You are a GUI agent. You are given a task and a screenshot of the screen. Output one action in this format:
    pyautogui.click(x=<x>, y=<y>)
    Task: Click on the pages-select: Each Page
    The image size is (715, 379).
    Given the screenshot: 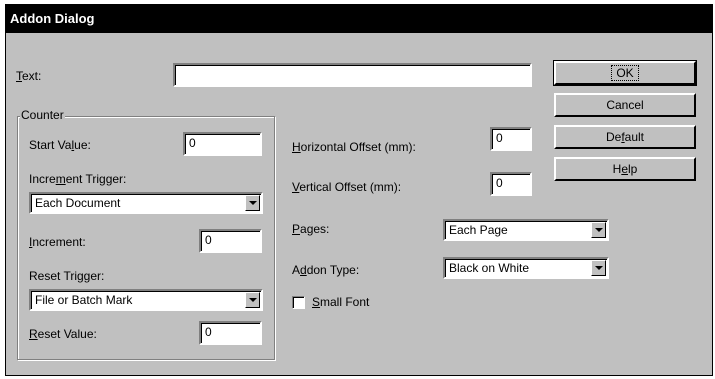 What is the action you would take?
    pyautogui.click(x=526, y=230)
    